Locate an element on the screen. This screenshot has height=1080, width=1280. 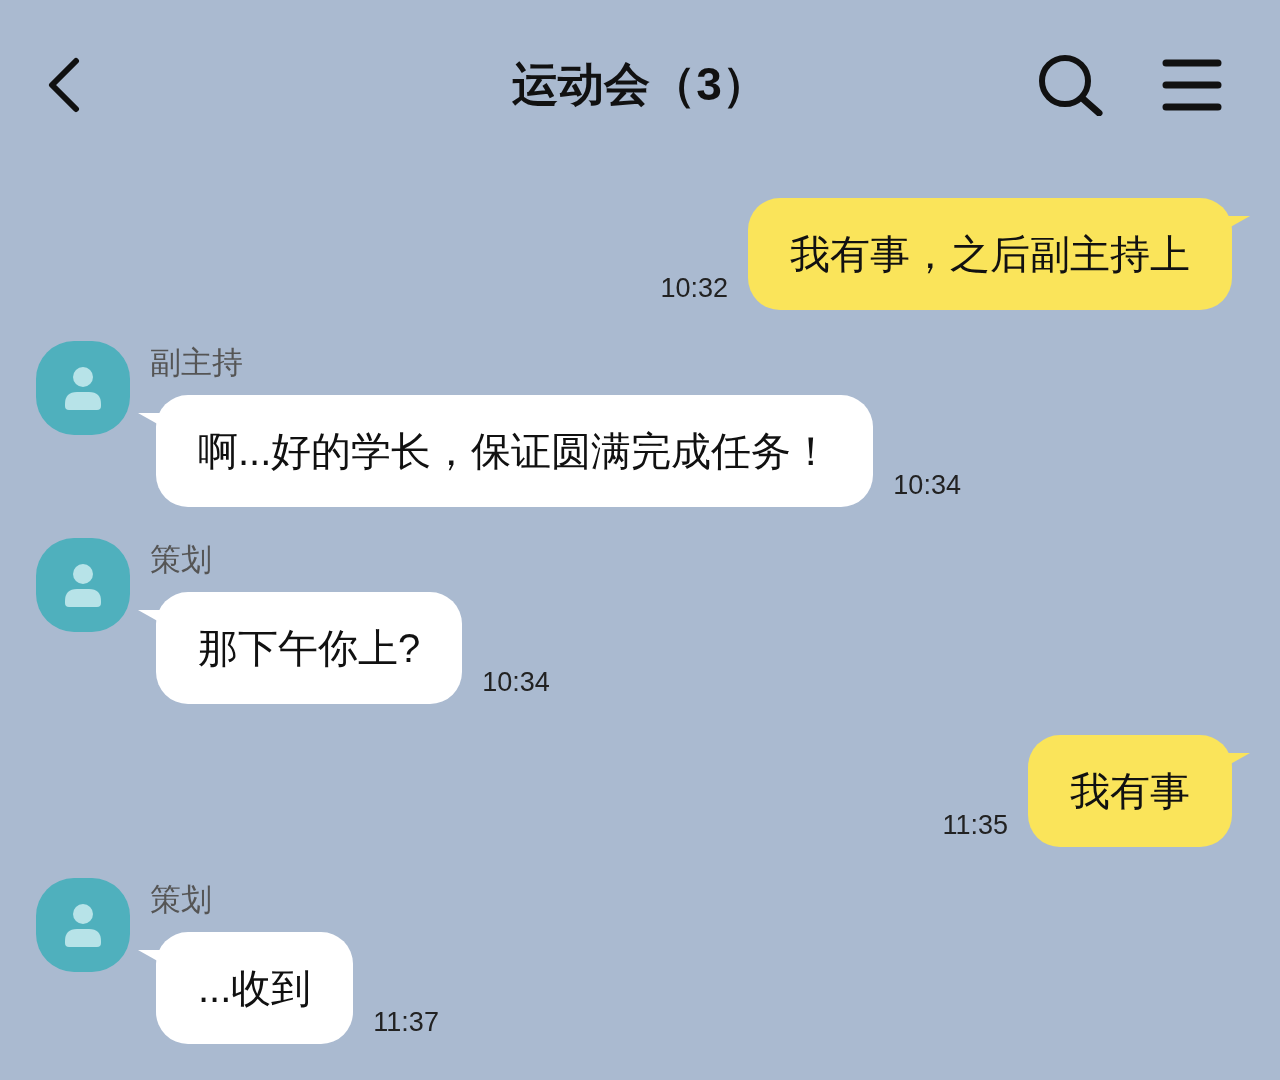
sender-name: 副主持 is located at coordinates (197, 363).